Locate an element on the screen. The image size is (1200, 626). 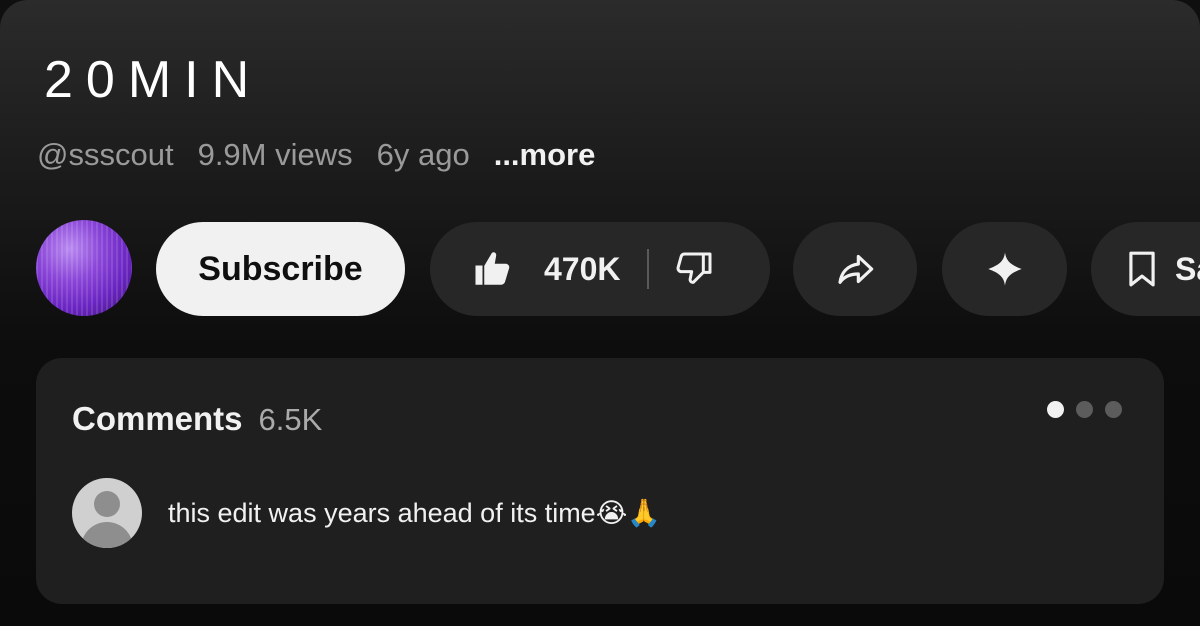
more-button: ...more is located at coordinates (545, 155).